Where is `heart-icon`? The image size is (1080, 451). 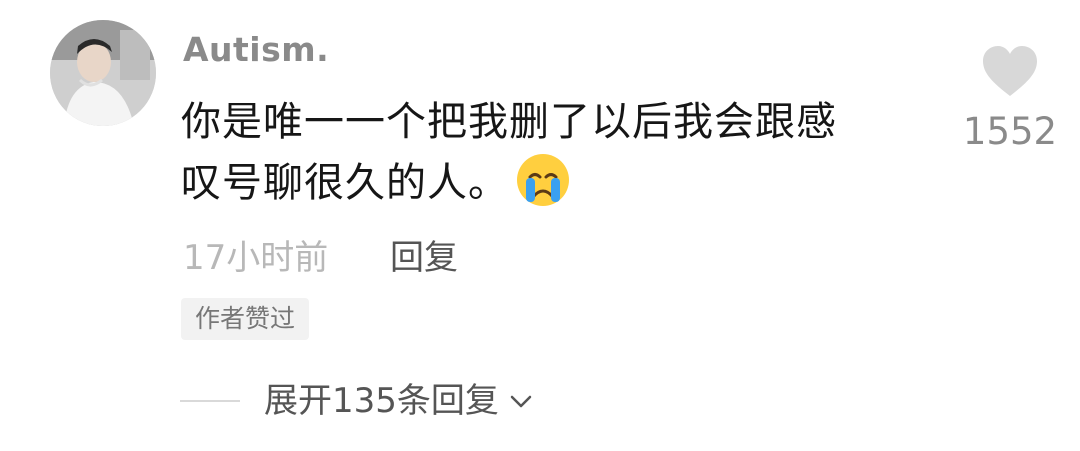 heart-icon is located at coordinates (1010, 71).